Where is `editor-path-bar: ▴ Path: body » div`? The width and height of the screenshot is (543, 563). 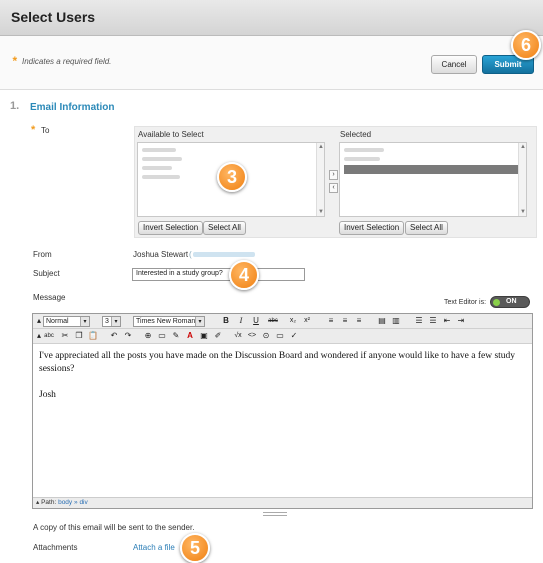
editor-path-bar: ▴ Path: body » div is located at coordinates (282, 502).